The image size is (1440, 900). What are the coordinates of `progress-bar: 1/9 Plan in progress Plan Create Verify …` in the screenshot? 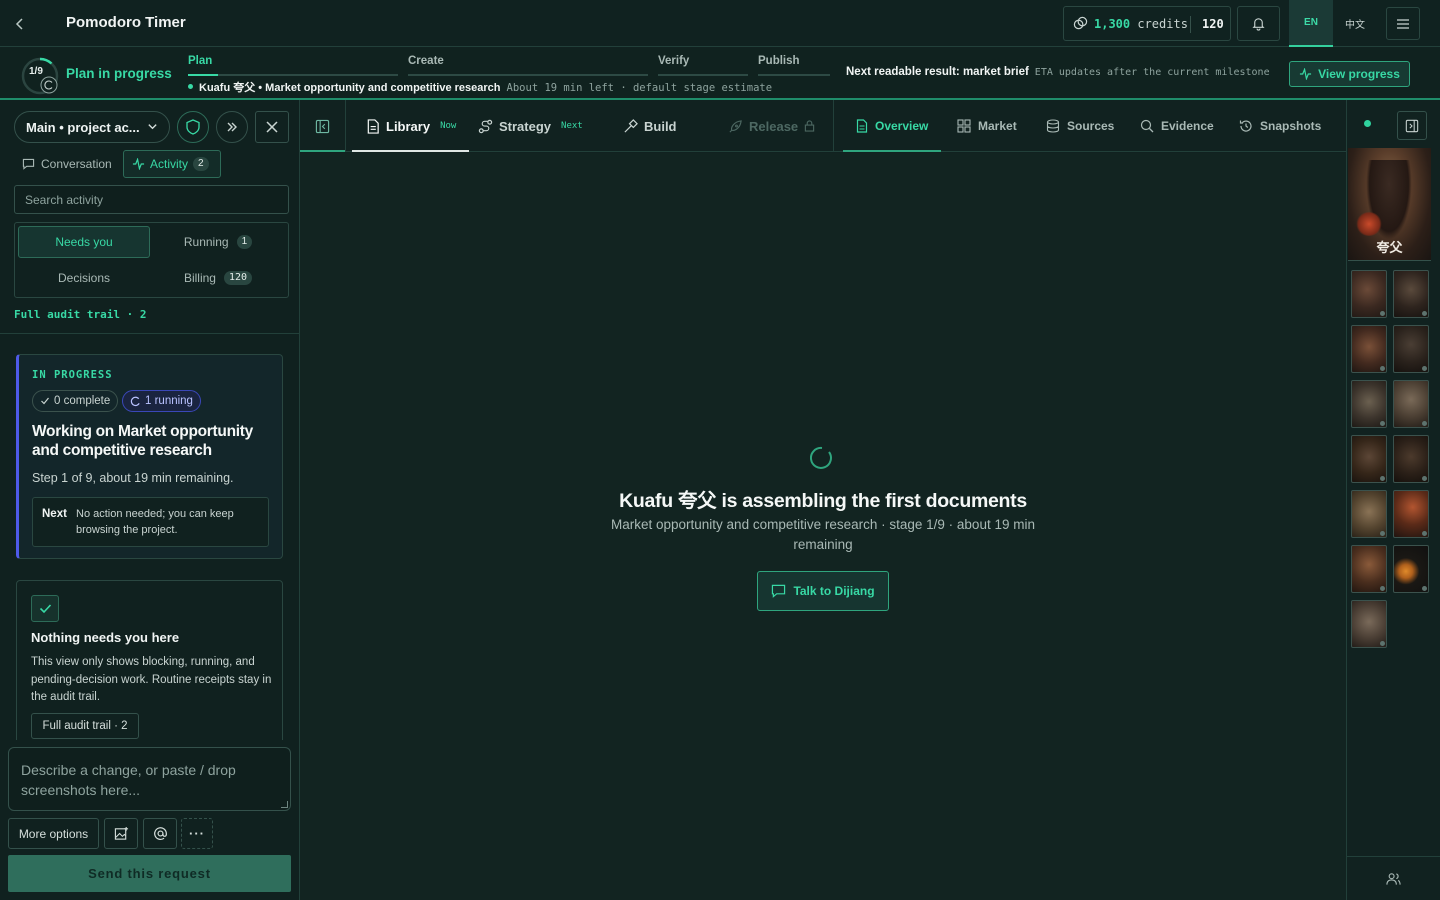 It's located at (720, 74).